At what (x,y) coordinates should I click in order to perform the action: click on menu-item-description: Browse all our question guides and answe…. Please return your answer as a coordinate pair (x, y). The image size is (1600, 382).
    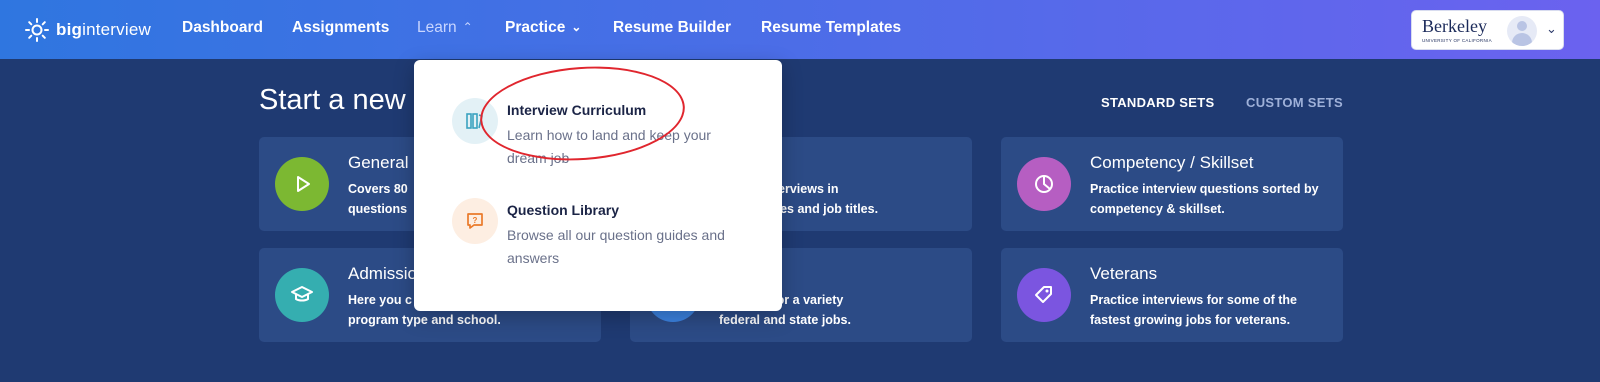
    Looking at the image, I should click on (616, 246).